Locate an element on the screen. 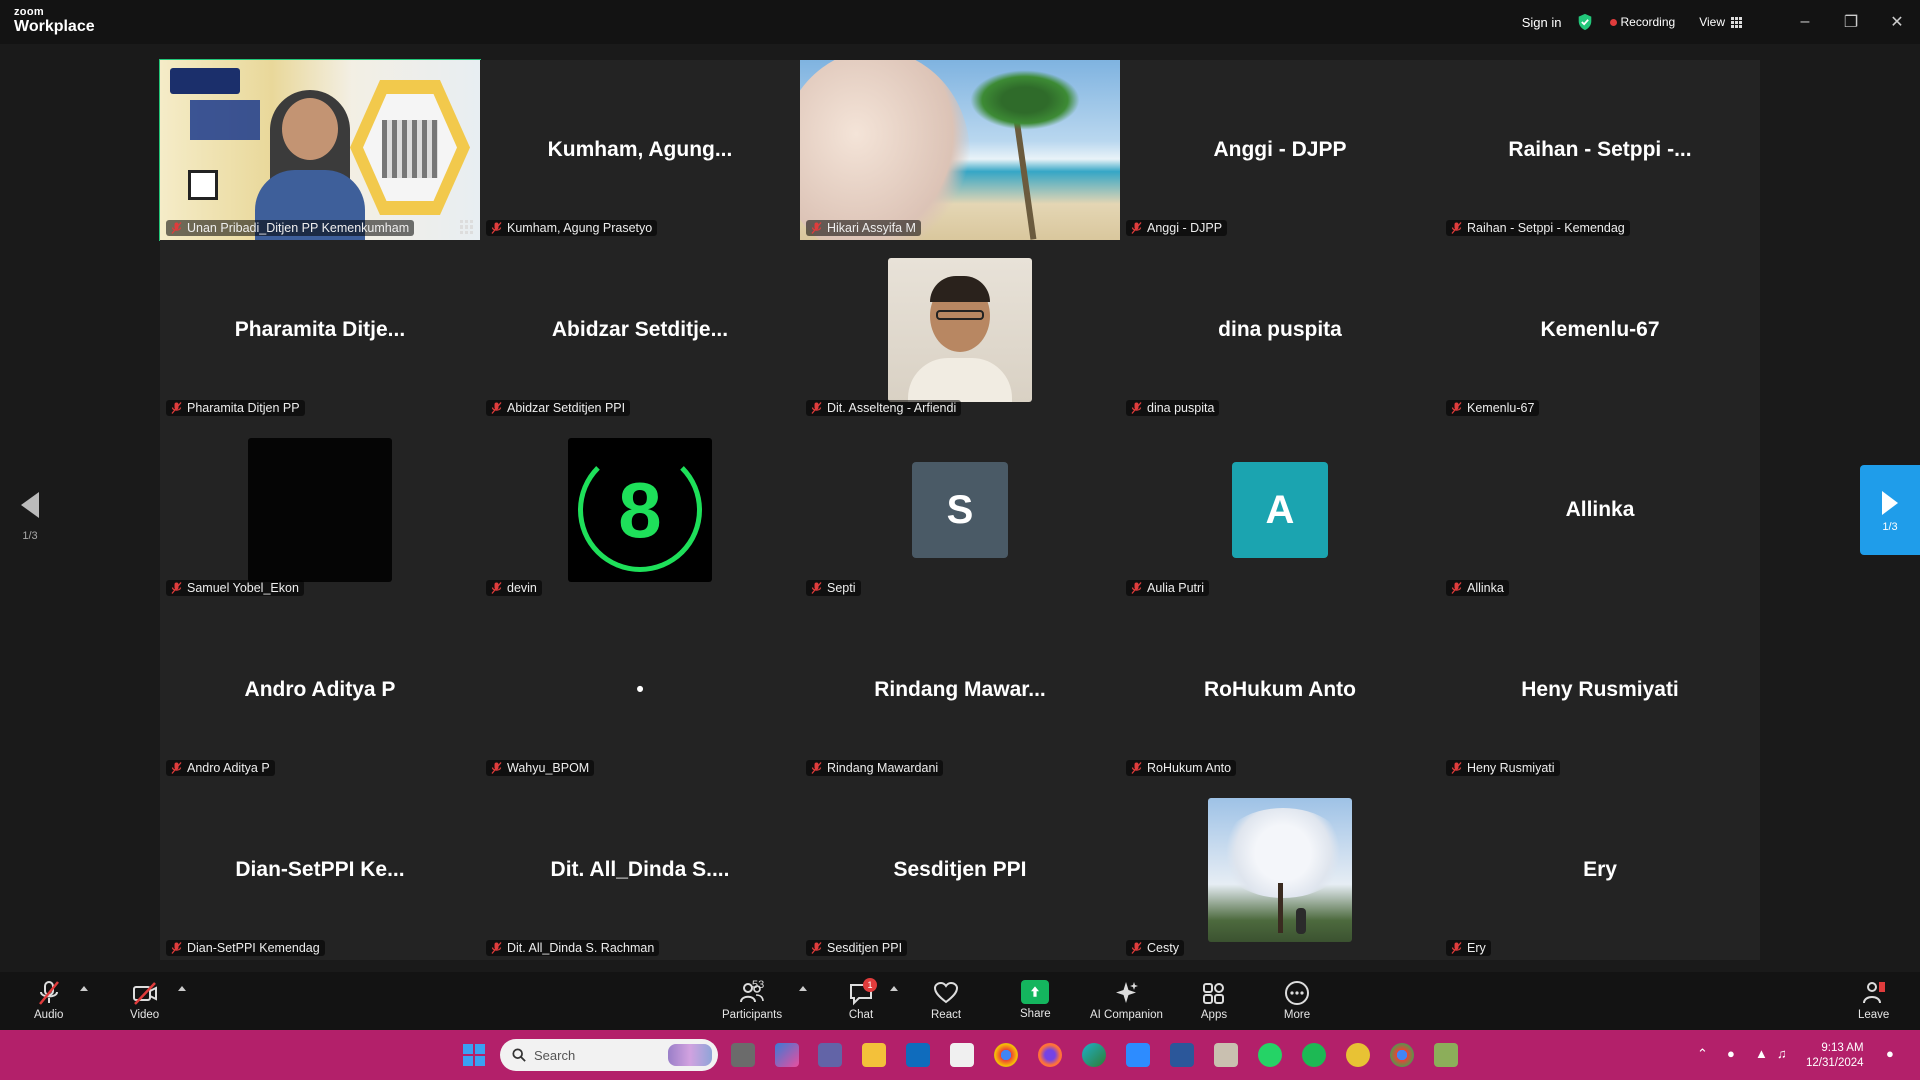  copilot-icon is located at coordinates (787, 1055).